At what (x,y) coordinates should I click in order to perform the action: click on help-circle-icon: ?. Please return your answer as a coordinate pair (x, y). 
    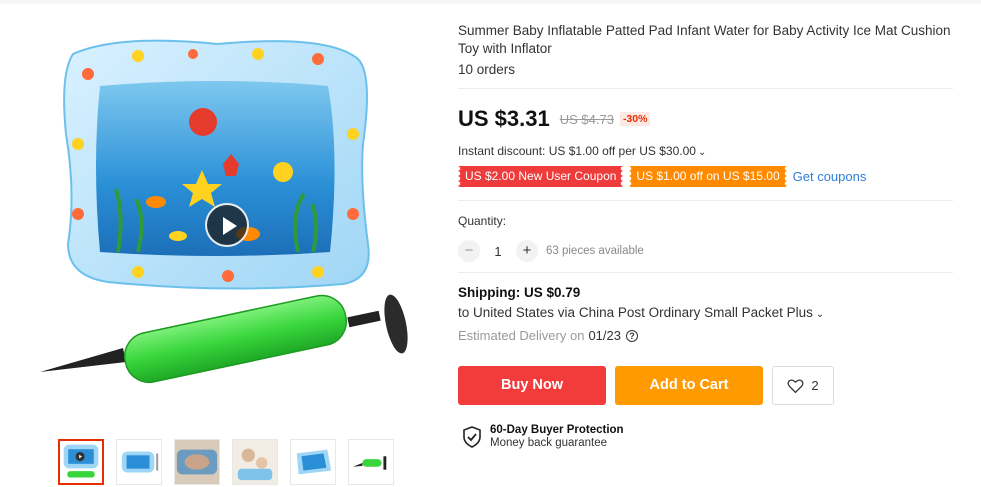
    Looking at the image, I should click on (632, 335).